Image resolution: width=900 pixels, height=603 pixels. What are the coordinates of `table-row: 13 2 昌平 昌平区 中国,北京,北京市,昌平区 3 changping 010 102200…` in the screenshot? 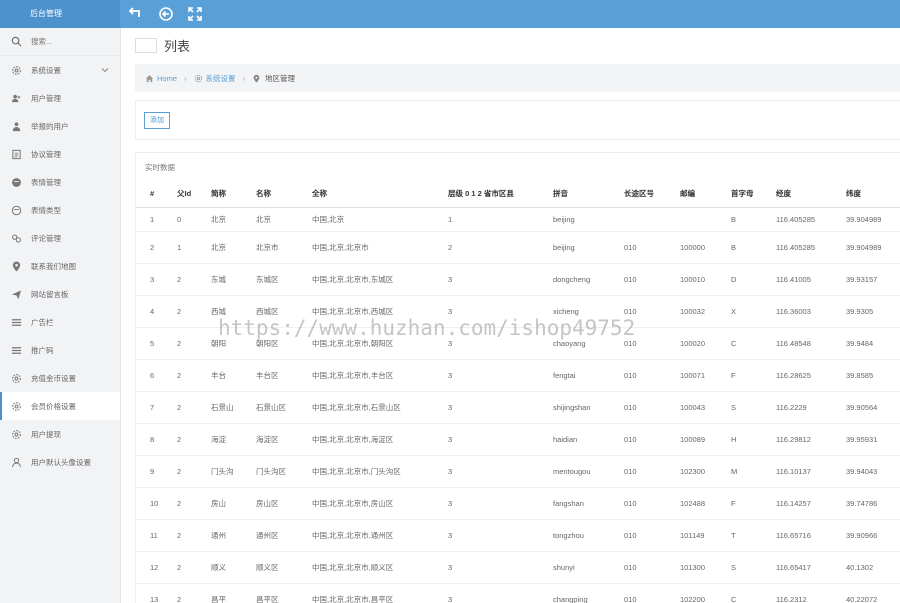 It's located at (518, 592).